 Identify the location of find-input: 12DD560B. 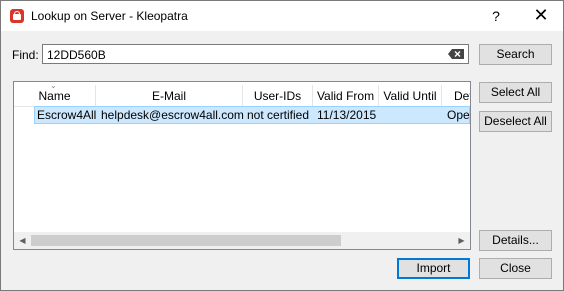
(255, 54).